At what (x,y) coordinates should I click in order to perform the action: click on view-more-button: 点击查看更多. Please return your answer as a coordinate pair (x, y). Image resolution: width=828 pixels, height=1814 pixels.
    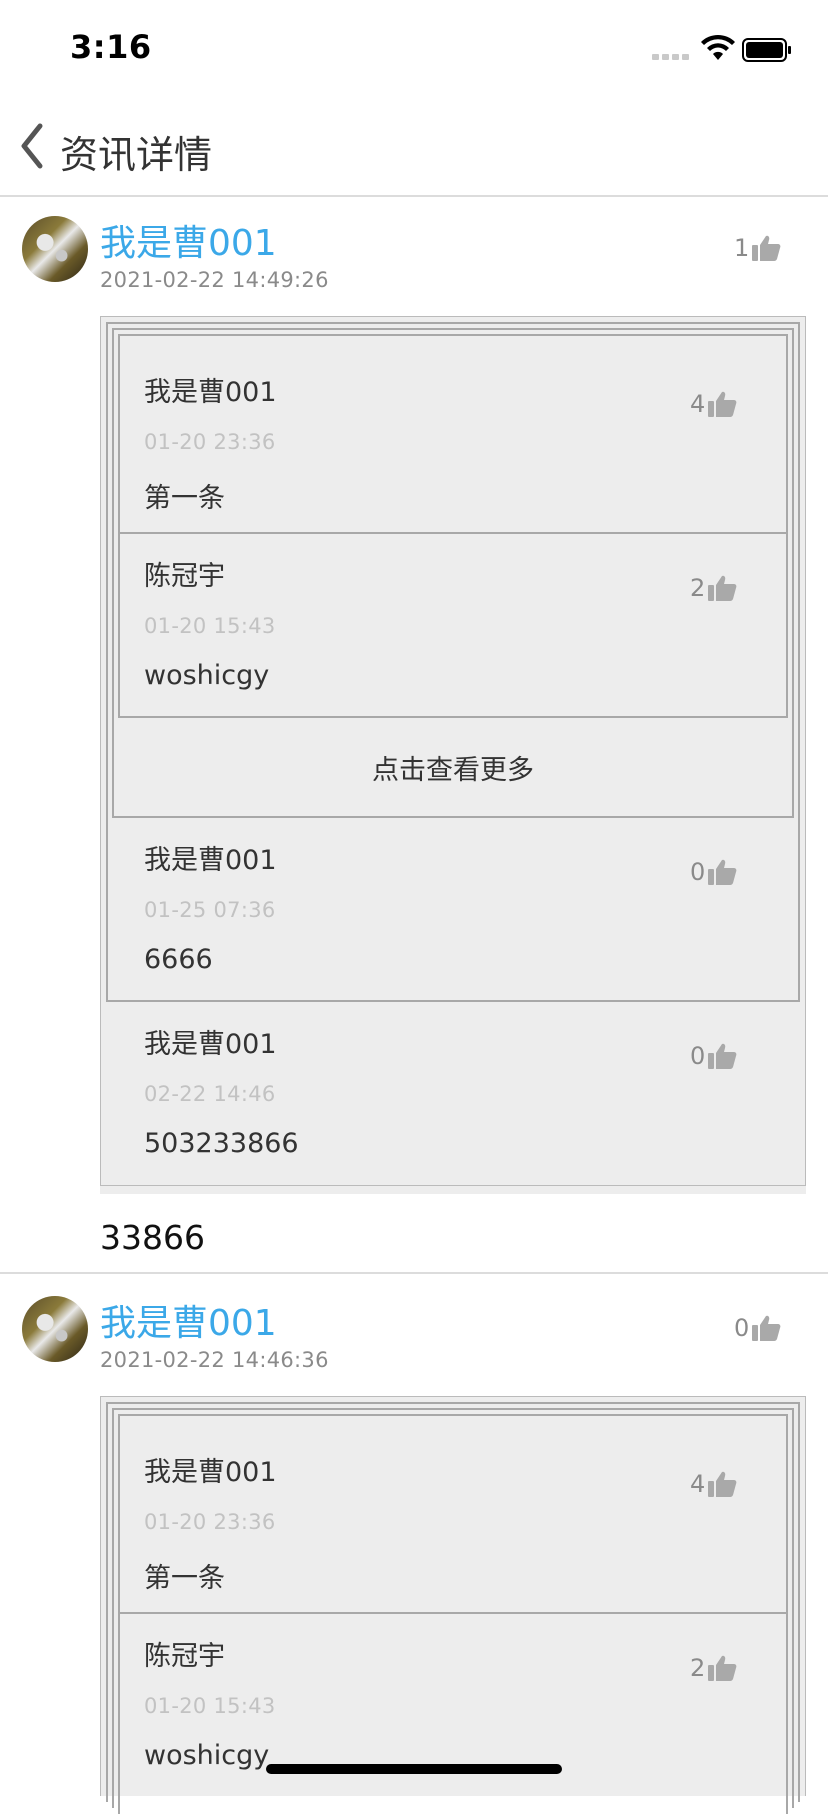
    Looking at the image, I should click on (453, 767).